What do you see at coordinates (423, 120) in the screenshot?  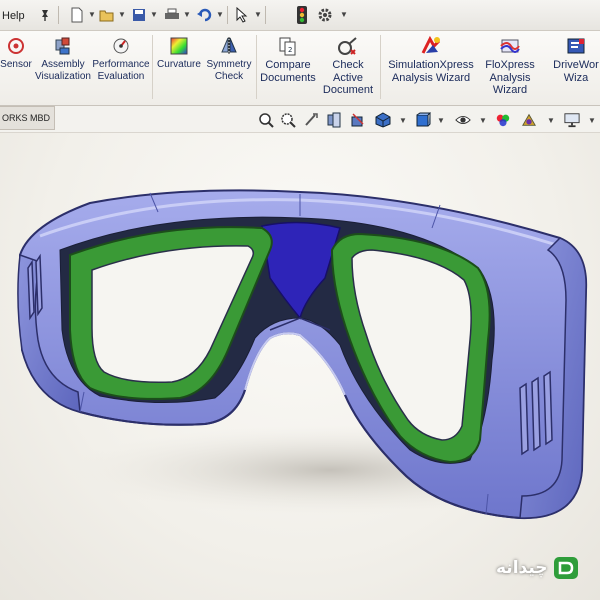 I see `display-style-icon` at bounding box center [423, 120].